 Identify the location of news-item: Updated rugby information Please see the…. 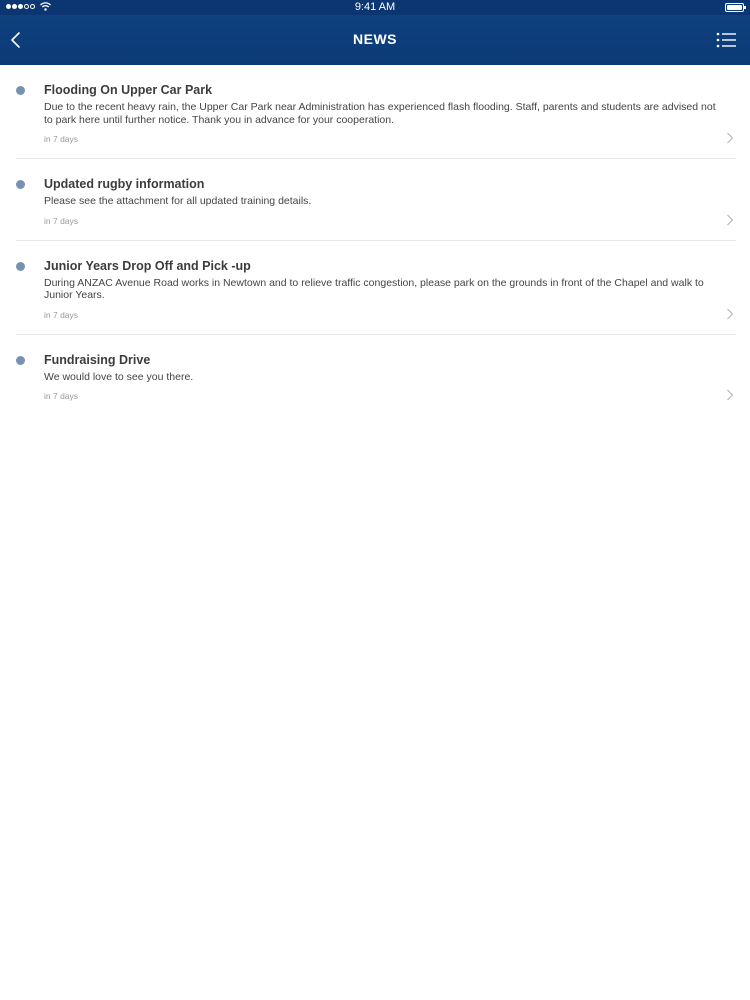
(376, 200).